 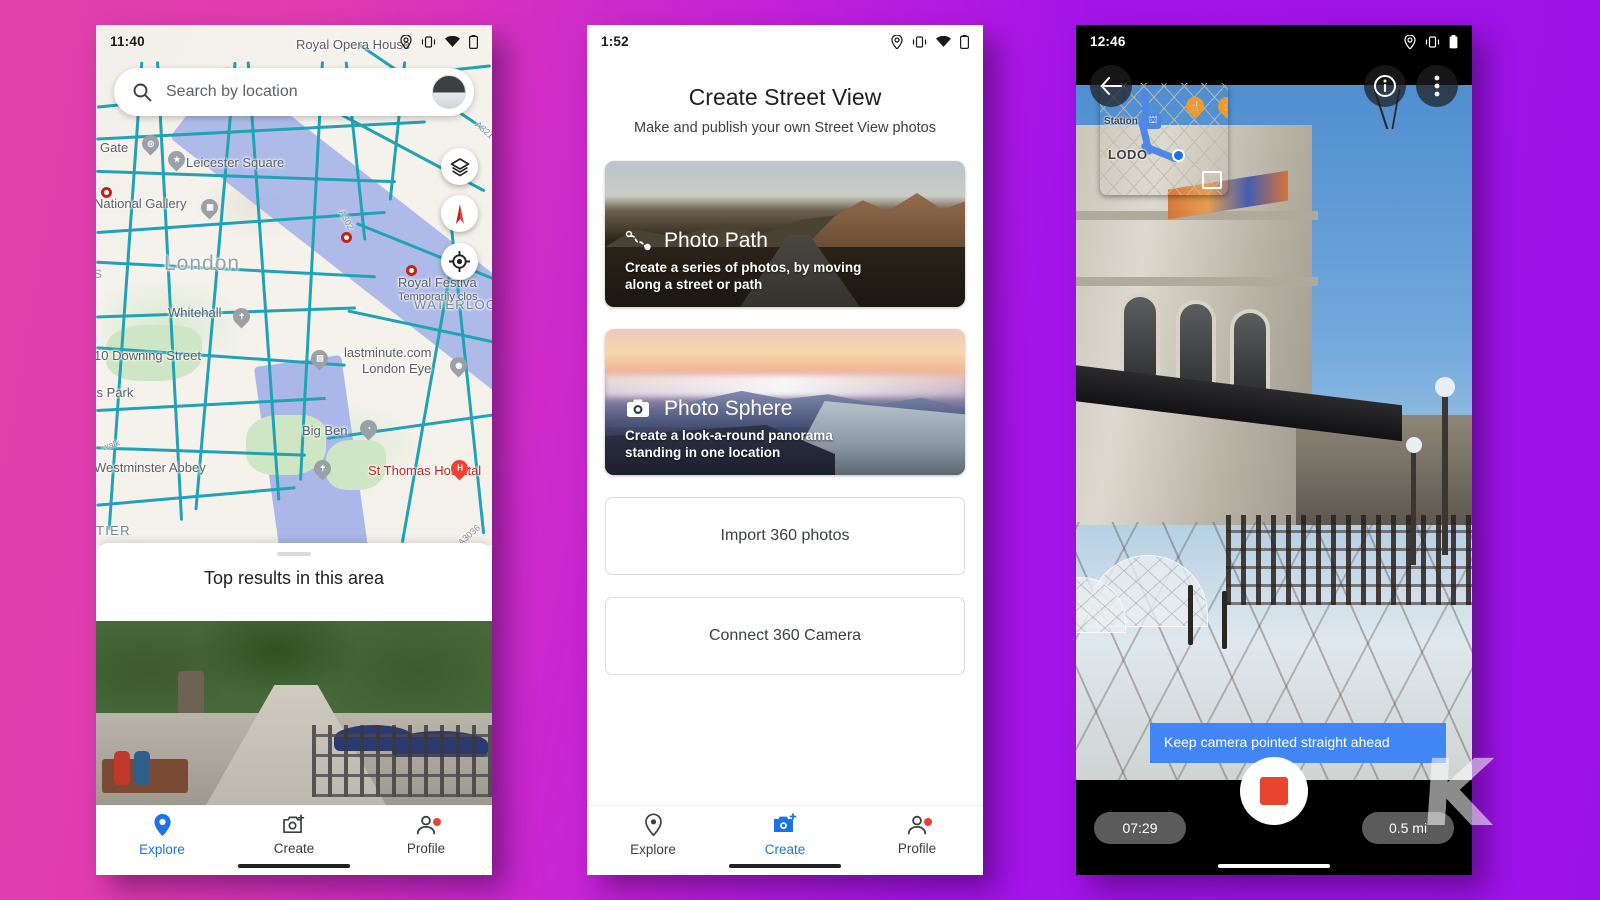 I want to click on patio-furniture, so click(x=1349, y=560).